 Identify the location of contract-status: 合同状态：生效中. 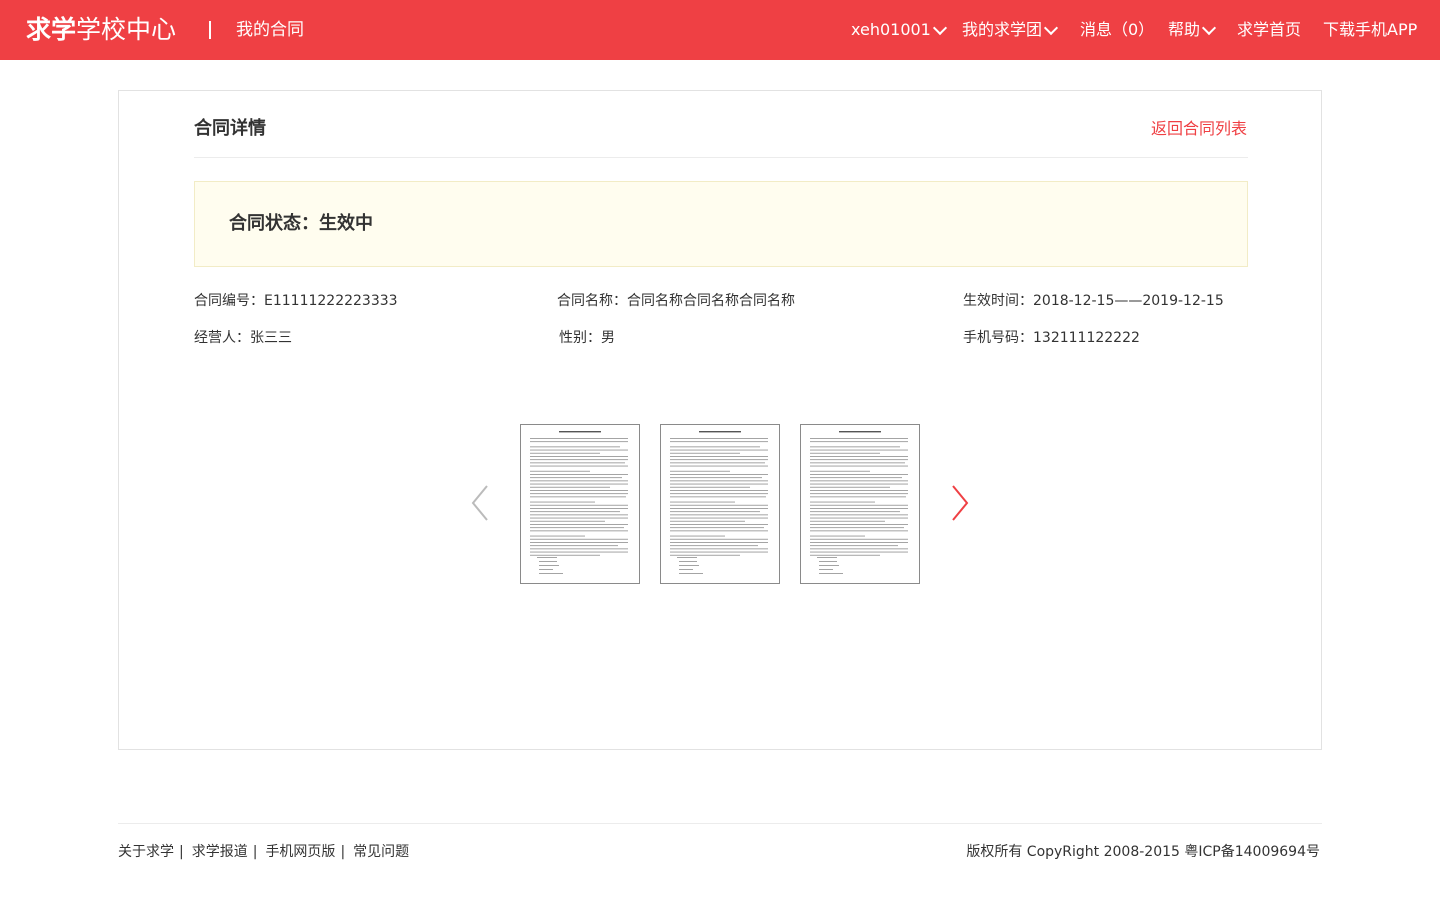
(301, 223).